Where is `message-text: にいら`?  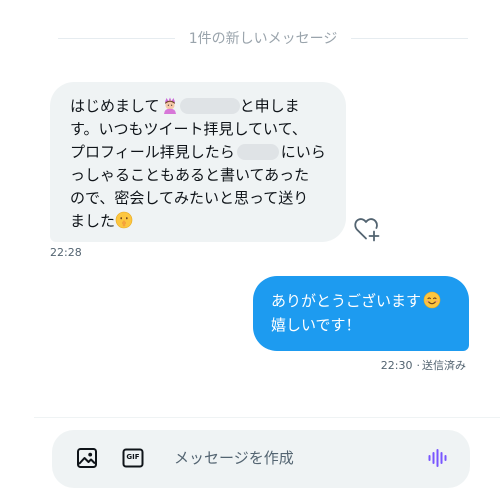 message-text: にいら is located at coordinates (303, 152).